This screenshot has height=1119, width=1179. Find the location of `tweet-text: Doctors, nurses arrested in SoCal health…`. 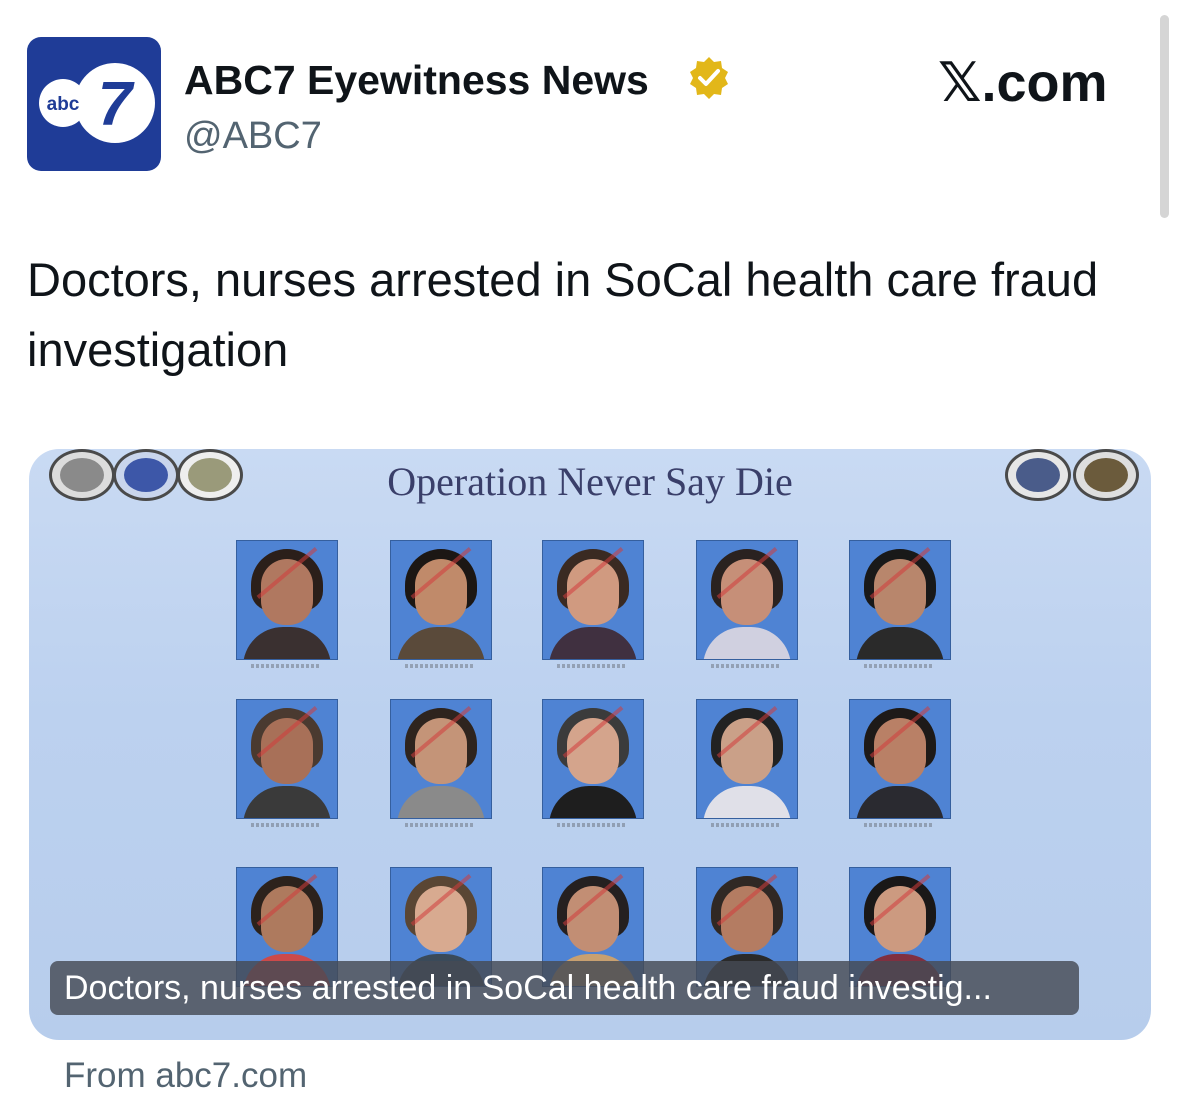

tweet-text: Doctors, nurses arrested in SoCal health… is located at coordinates (563, 314).